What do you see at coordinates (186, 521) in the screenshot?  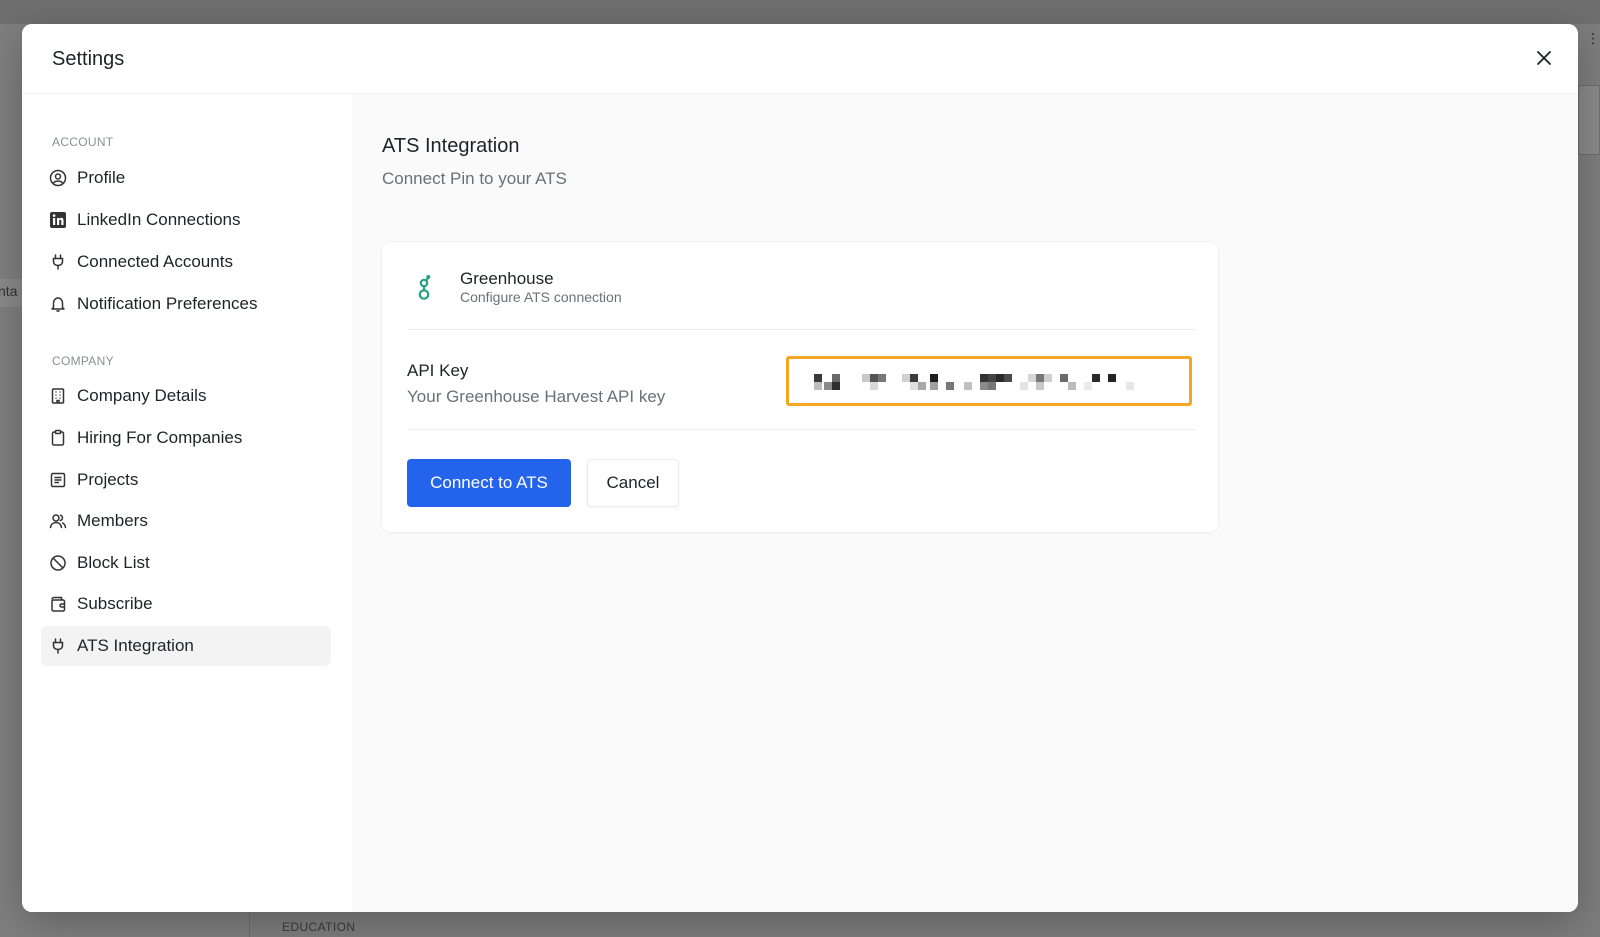 I see `sidebar-item-members: Members` at bounding box center [186, 521].